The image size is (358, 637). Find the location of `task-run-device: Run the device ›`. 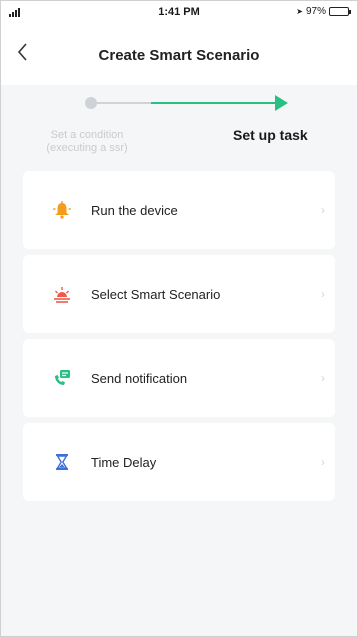

task-run-device: Run the device › is located at coordinates (179, 210).